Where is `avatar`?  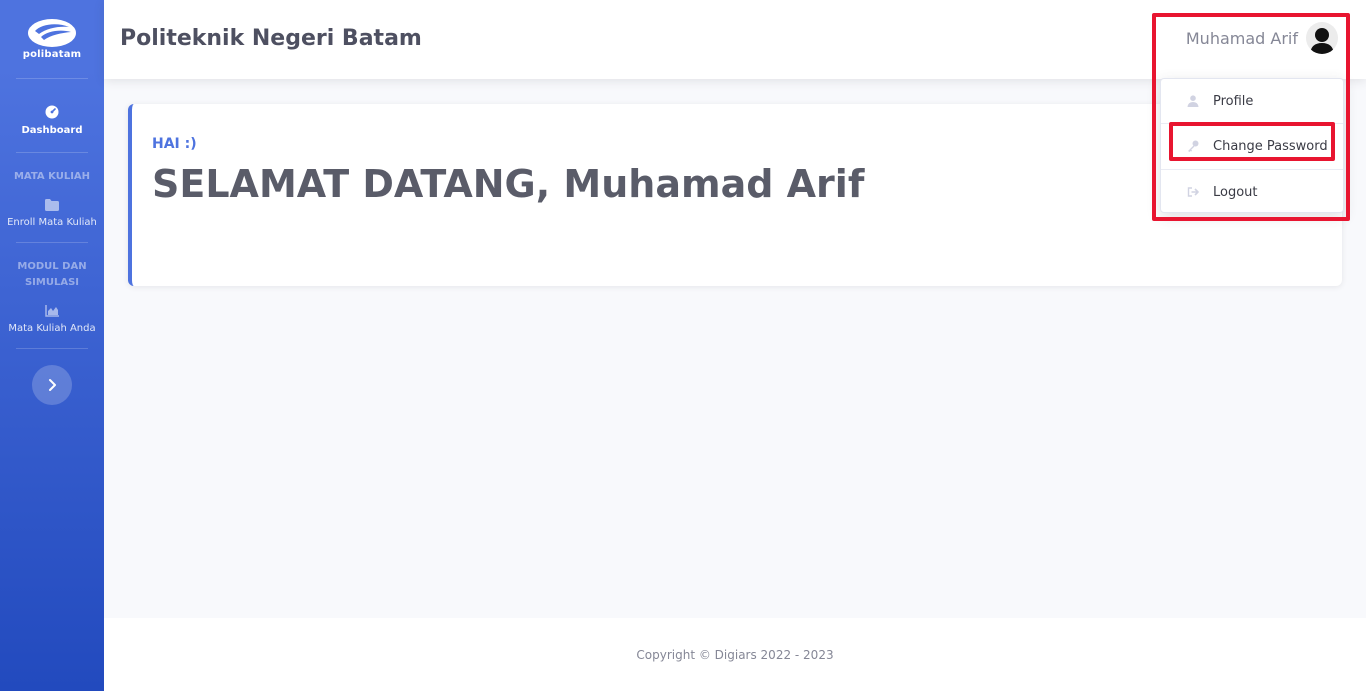
avatar is located at coordinates (1322, 38).